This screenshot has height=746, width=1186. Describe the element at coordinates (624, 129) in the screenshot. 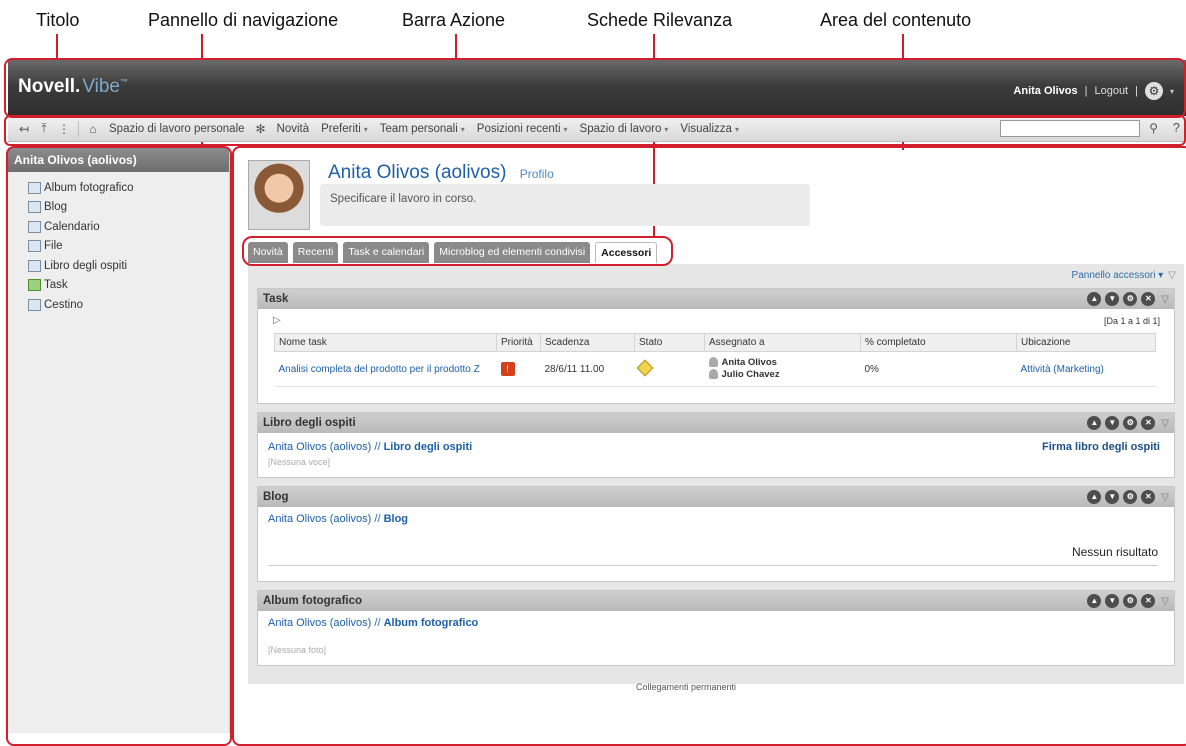

I see `action-spazio-di-lavoro: Spazio di lavoro ▾` at that location.